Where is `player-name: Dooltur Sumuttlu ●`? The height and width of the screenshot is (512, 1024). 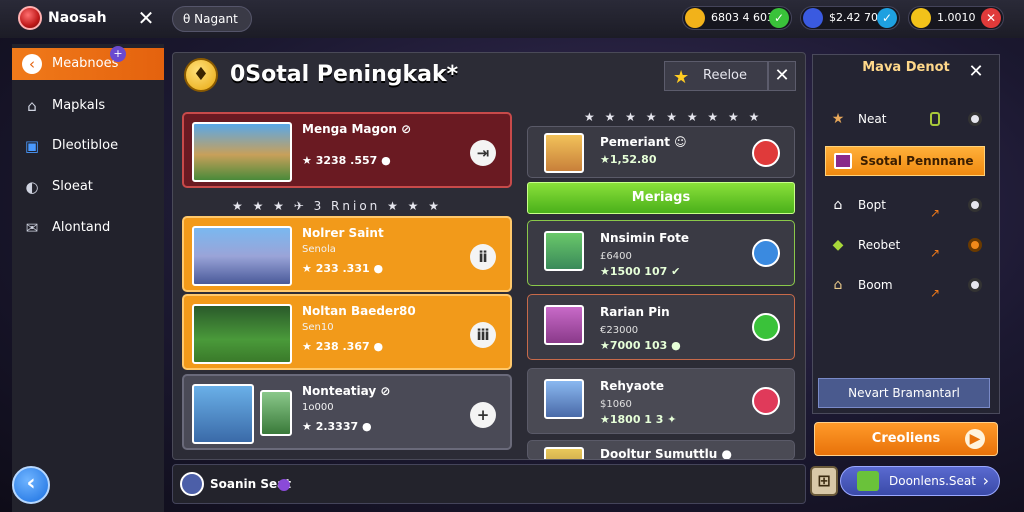
player-name: Dooltur Sumuttlu ● is located at coordinates (666, 453).